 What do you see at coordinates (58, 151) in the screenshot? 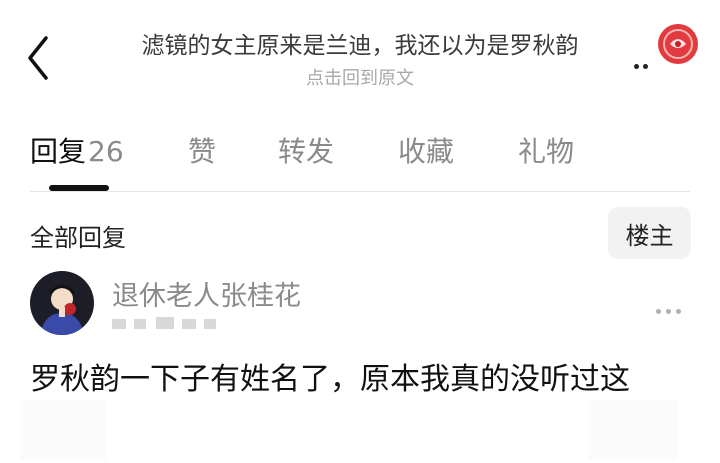
I see `tab-replies-label: 回复` at bounding box center [58, 151].